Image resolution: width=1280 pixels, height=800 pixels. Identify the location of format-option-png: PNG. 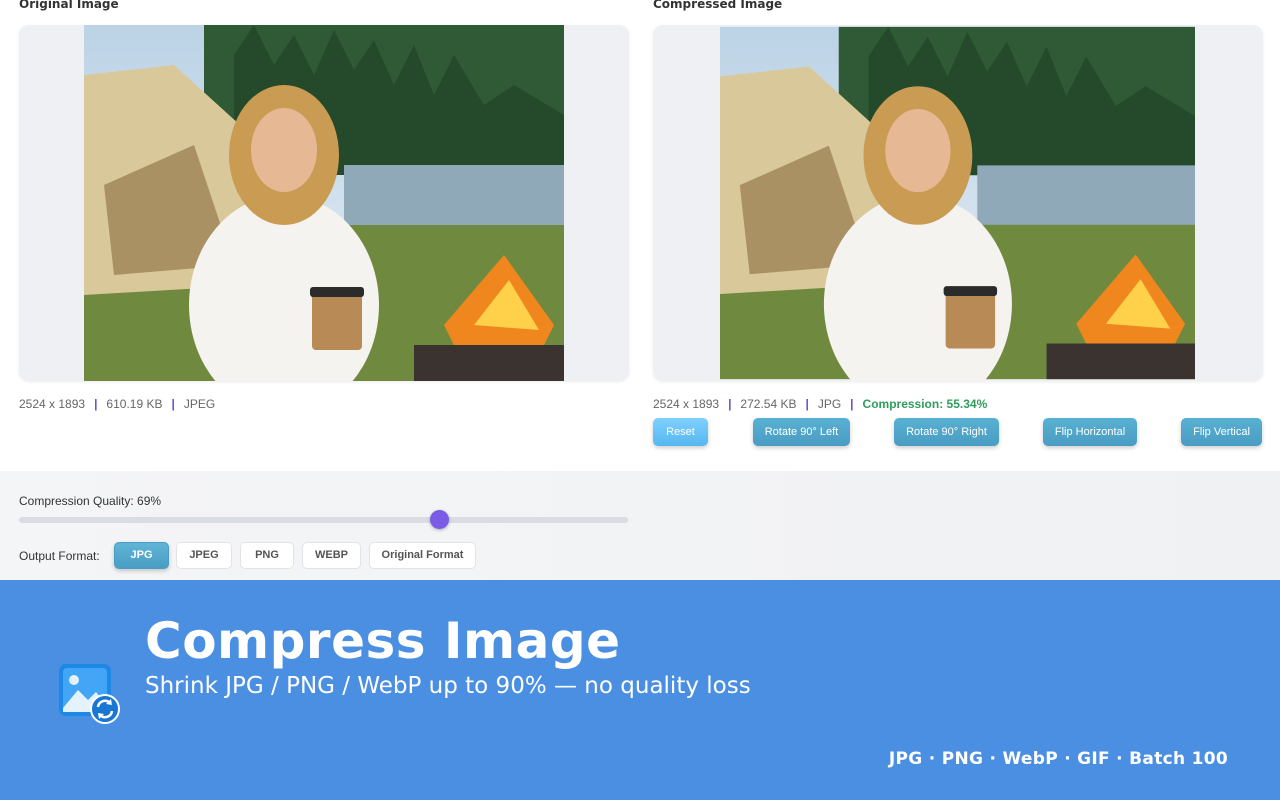
(267, 555).